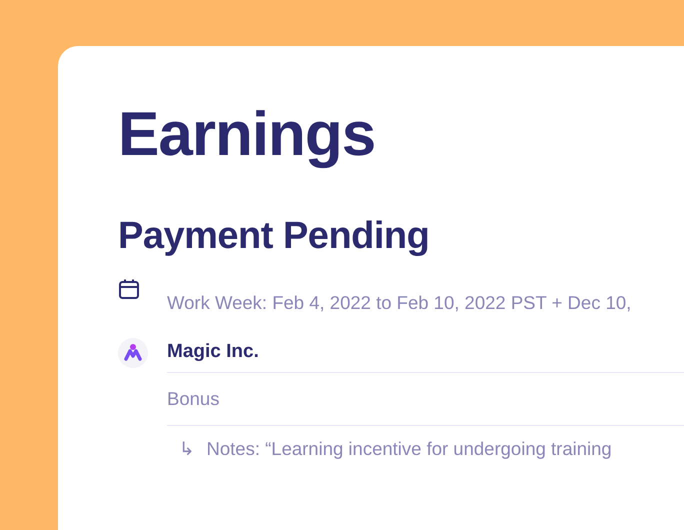  What do you see at coordinates (247, 135) in the screenshot?
I see `page-title: Earnings` at bounding box center [247, 135].